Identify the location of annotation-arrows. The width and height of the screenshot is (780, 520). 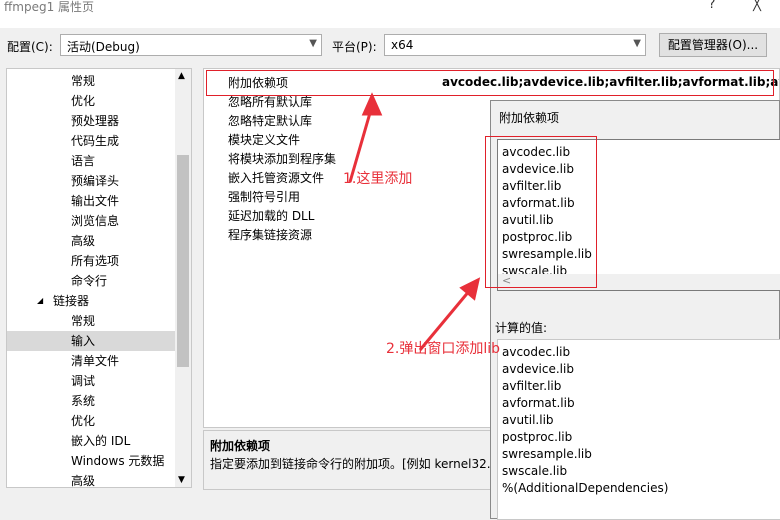
(414, 221).